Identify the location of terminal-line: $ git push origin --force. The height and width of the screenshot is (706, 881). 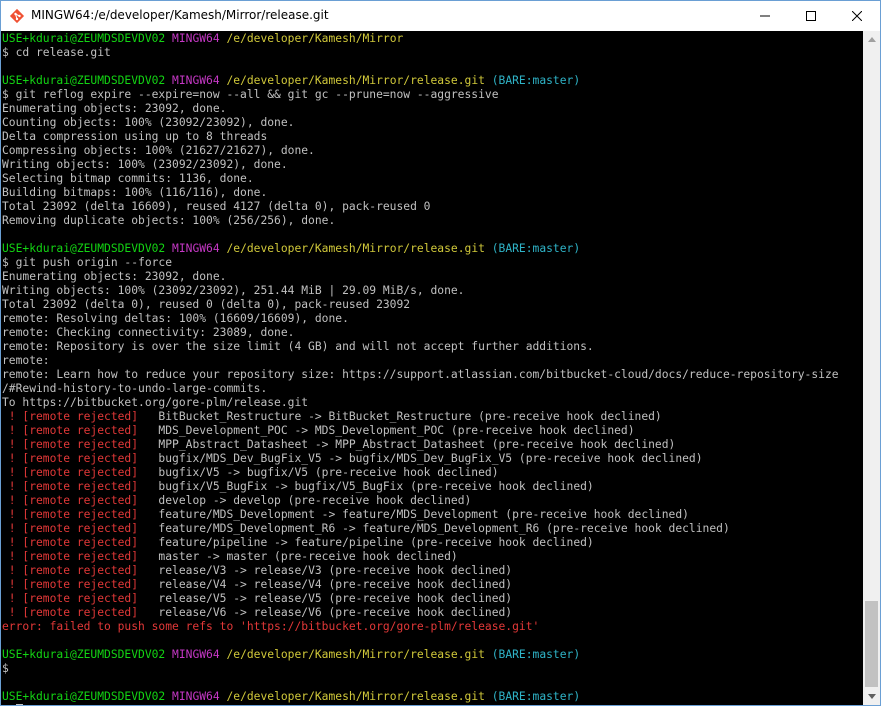
(432, 263).